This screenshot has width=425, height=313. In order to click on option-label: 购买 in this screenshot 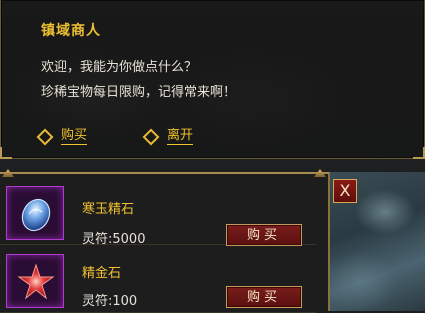, I will do `click(74, 136)`.